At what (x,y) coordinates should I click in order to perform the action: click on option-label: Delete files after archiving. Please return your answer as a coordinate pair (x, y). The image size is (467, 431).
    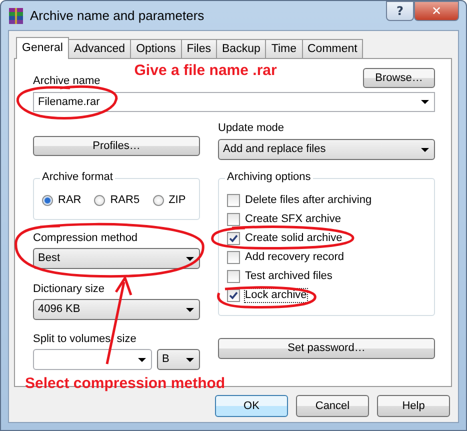
    Looking at the image, I should click on (308, 200).